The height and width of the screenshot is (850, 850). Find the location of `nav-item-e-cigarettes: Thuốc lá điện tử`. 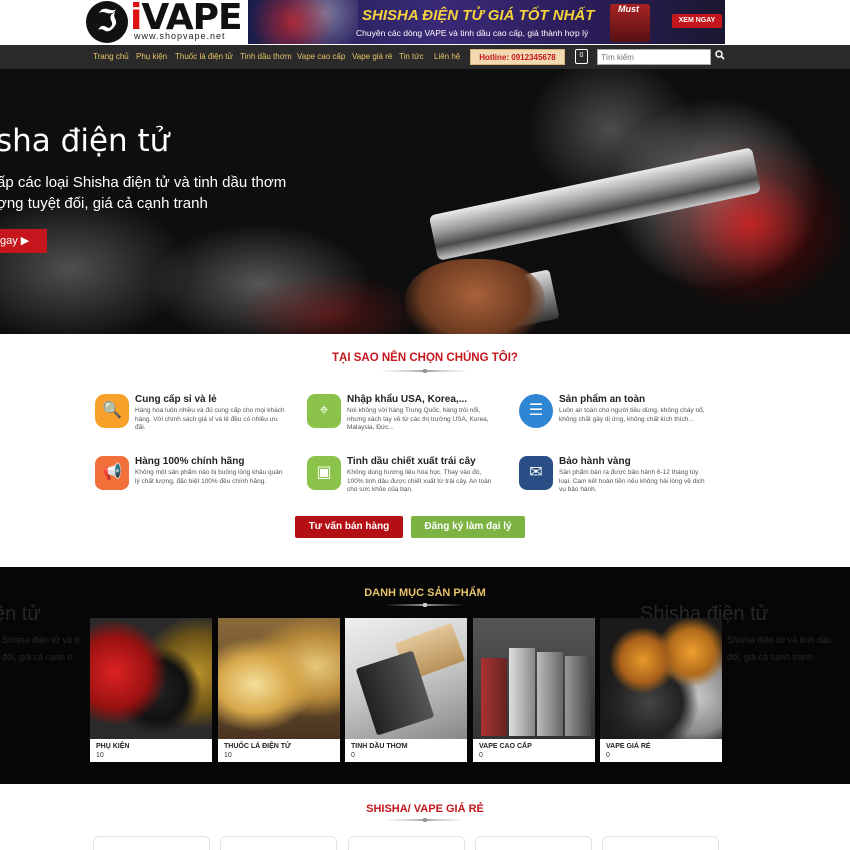

nav-item-e-cigarettes: Thuốc lá điện tử is located at coordinates (204, 56).